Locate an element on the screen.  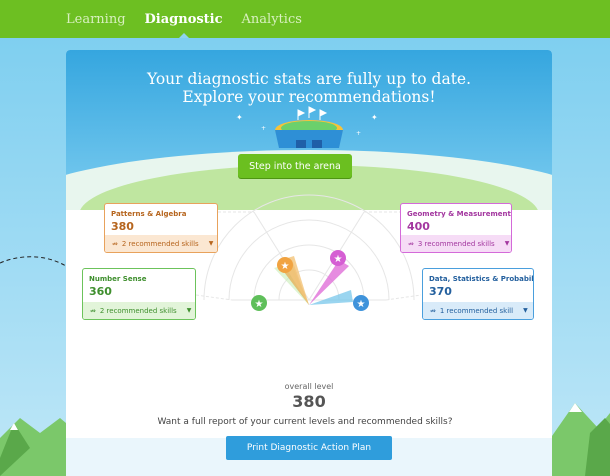
stat-name: Patterns & Algebra is located at coordinates (149, 214).